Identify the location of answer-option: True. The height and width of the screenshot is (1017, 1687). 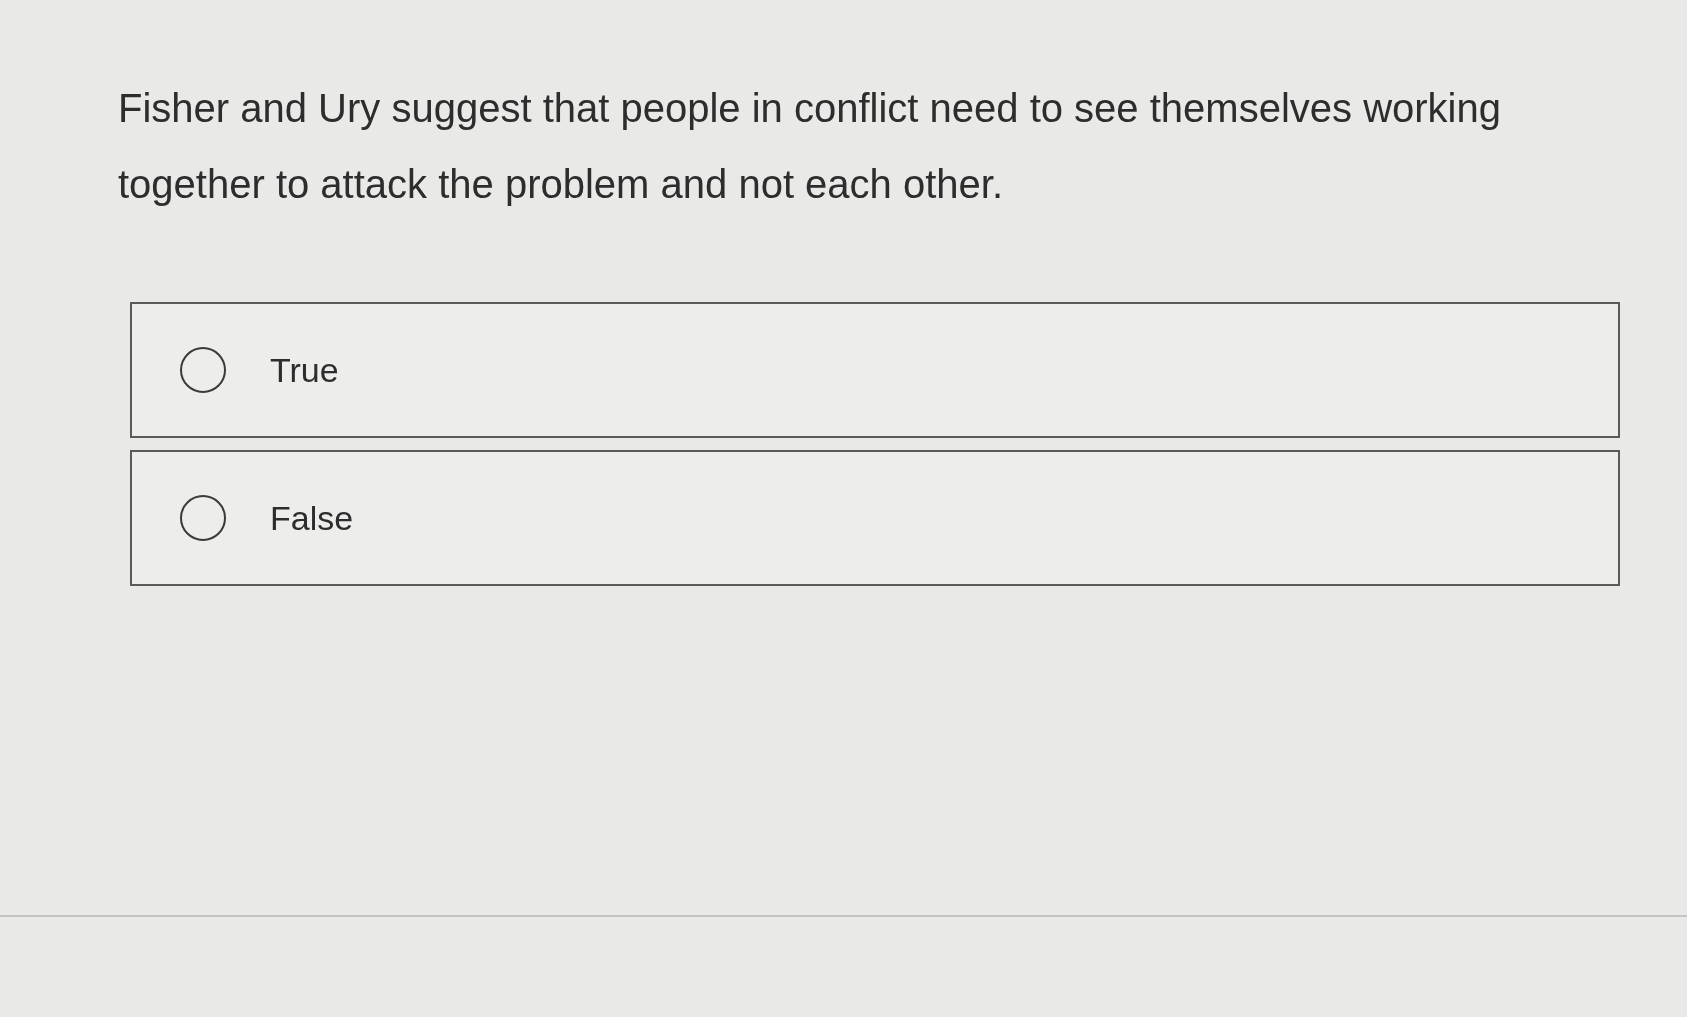
(875, 370).